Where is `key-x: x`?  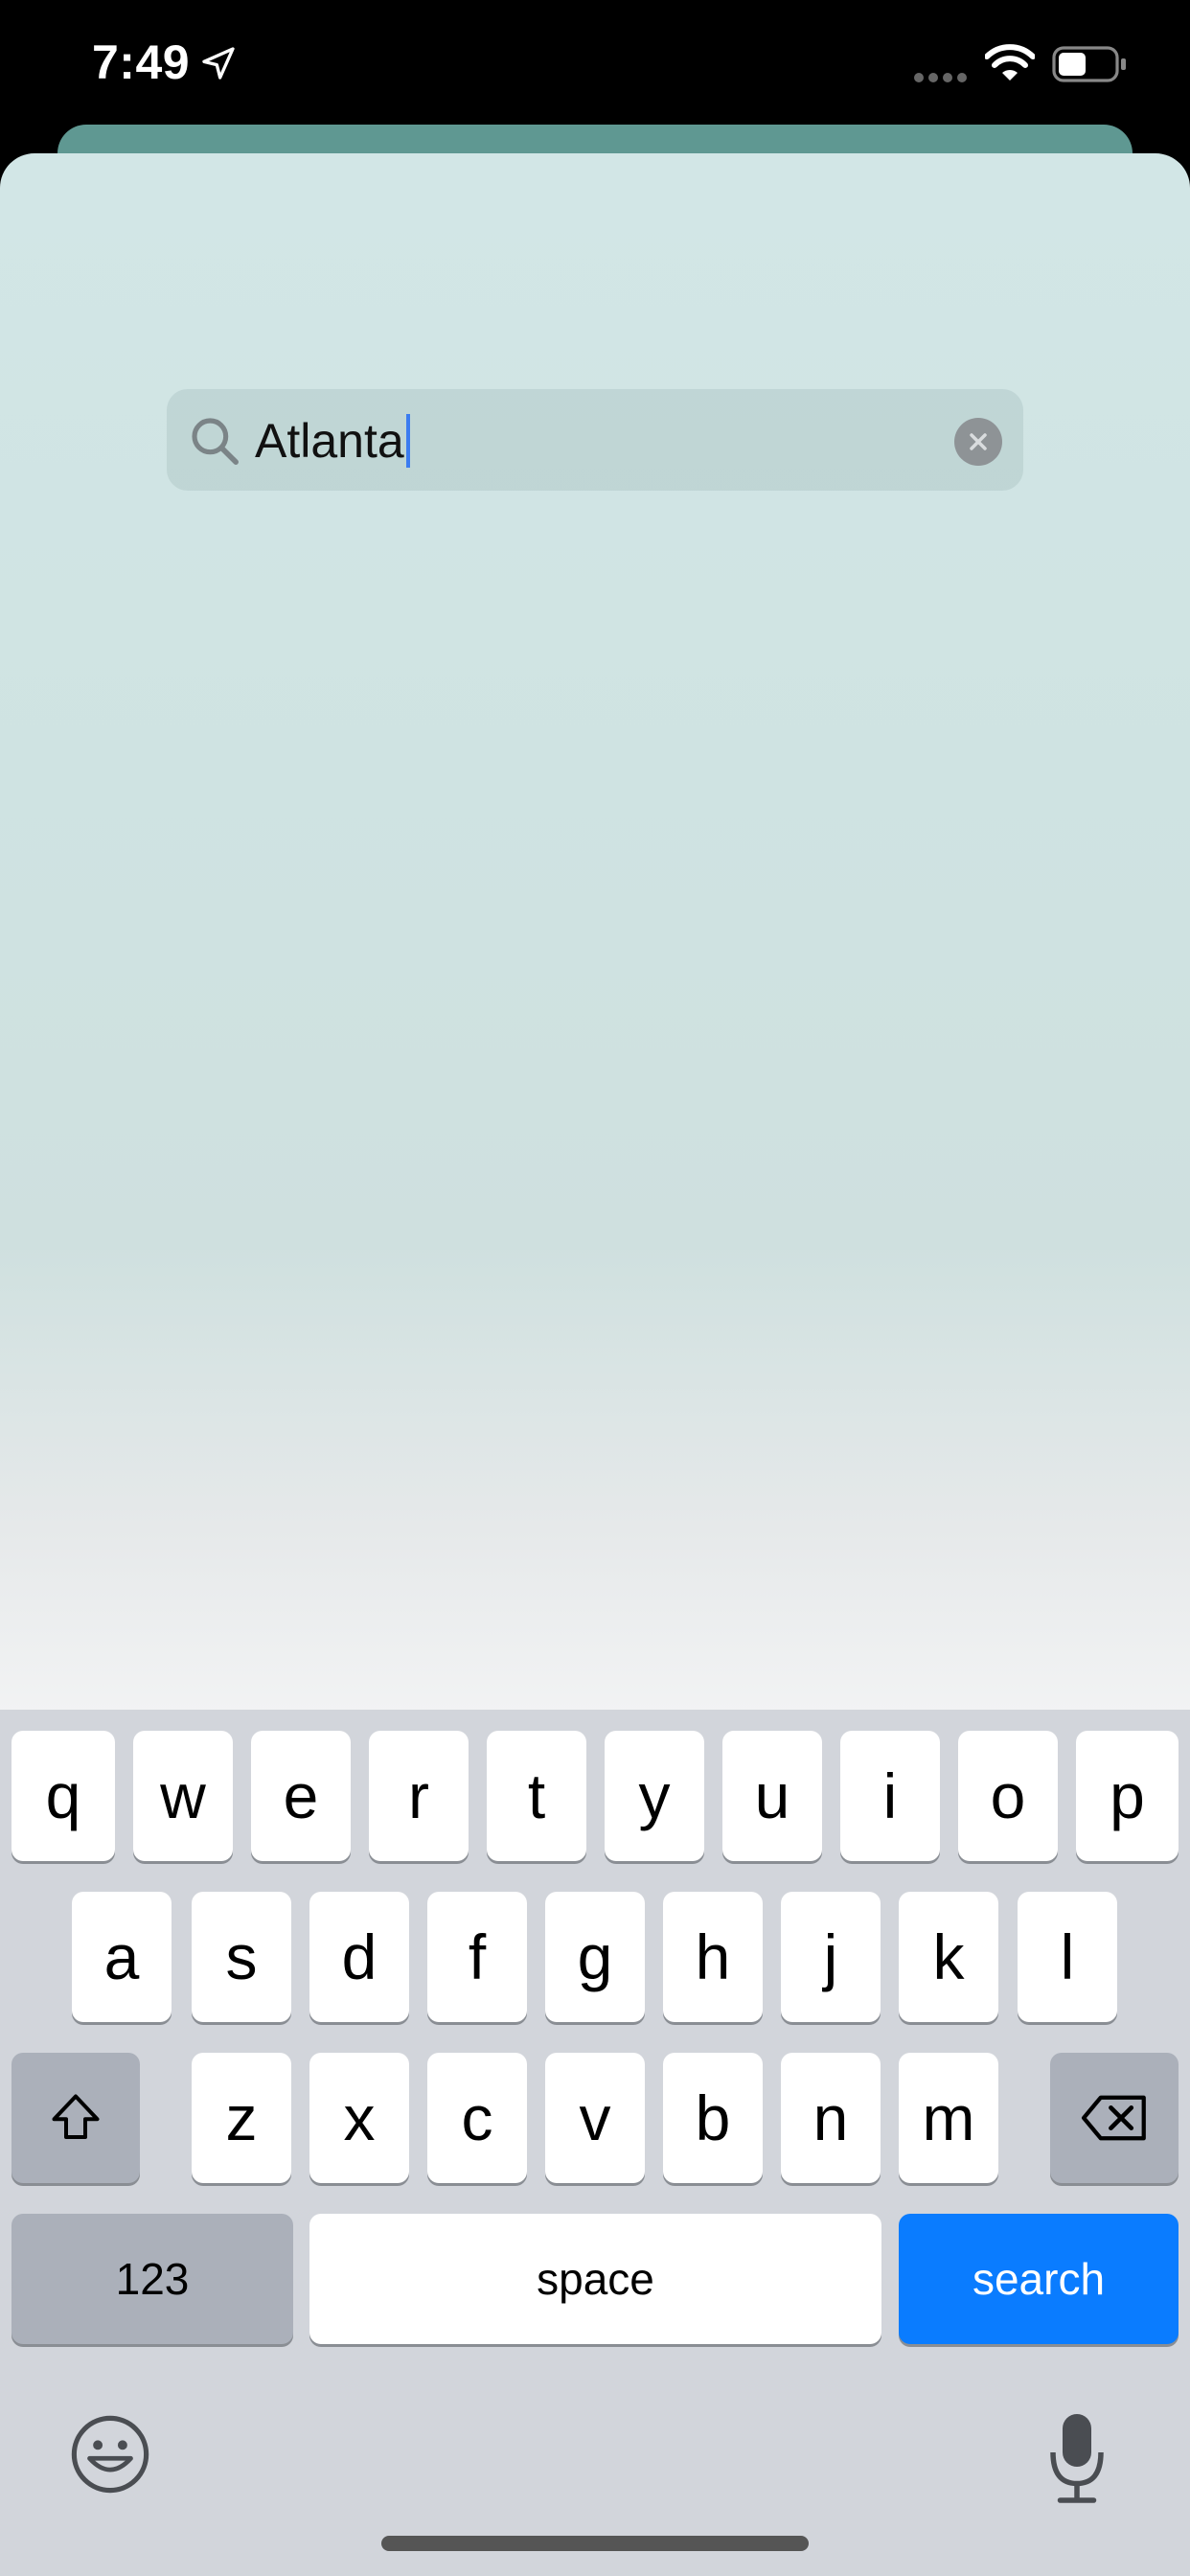
key-x: x is located at coordinates (359, 2118).